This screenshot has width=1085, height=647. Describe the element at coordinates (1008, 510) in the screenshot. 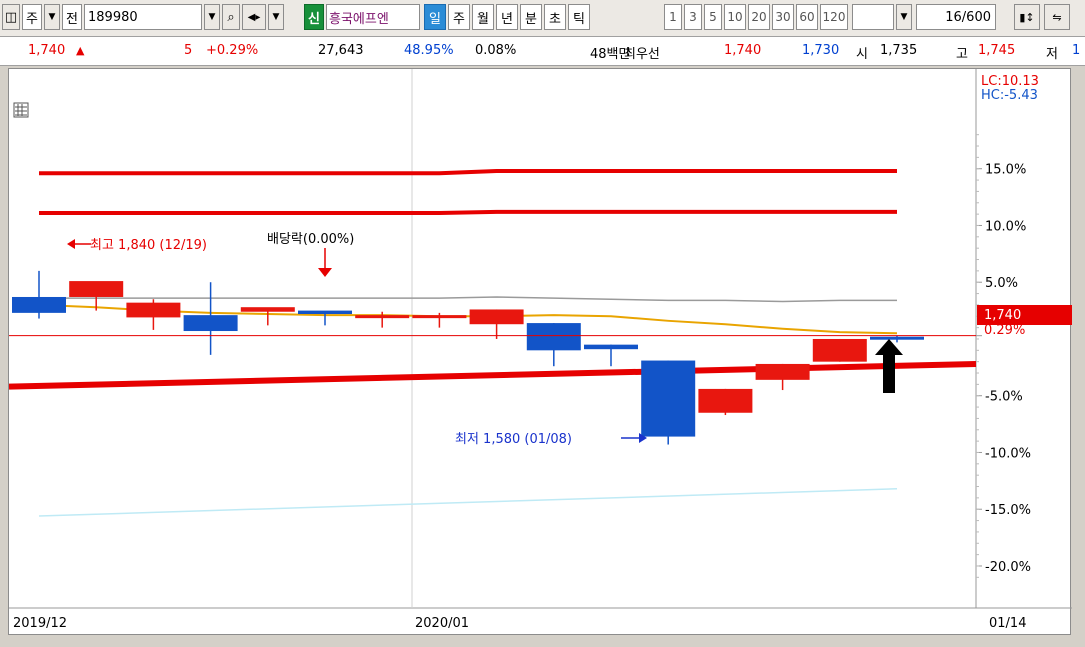

I see `y-tick-label: -15.0%` at that location.